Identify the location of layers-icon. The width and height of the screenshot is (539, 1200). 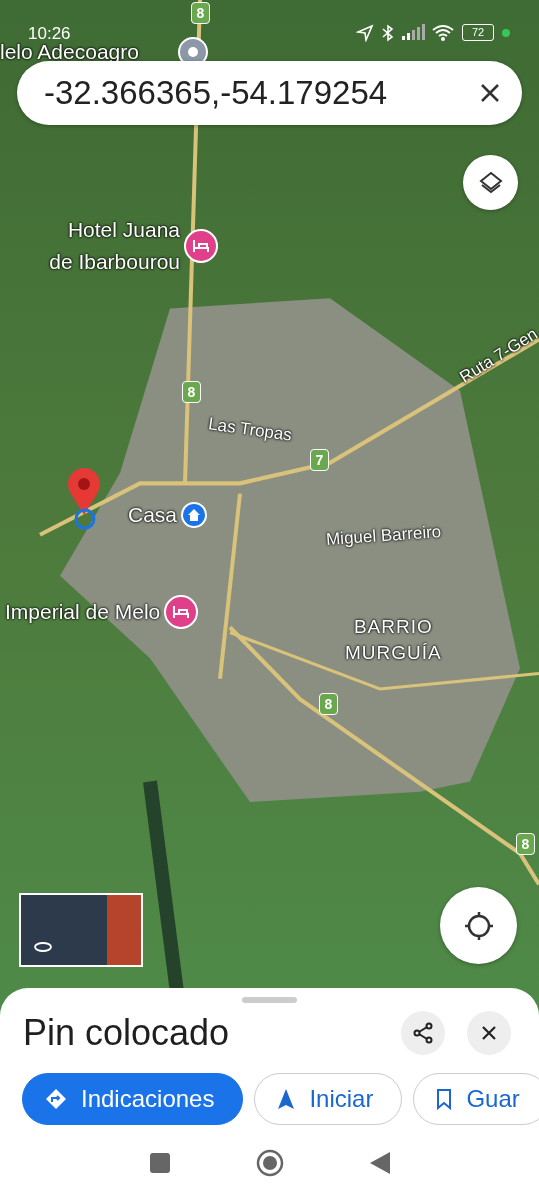
(490, 182).